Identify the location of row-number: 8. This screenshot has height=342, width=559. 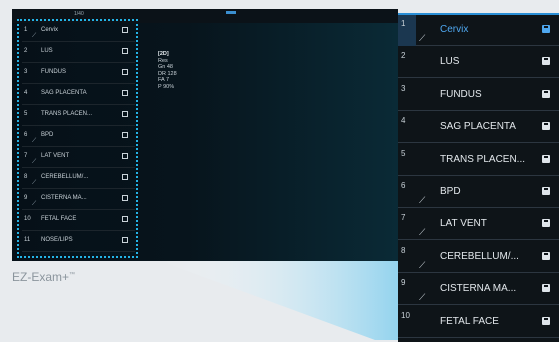
(407, 257).